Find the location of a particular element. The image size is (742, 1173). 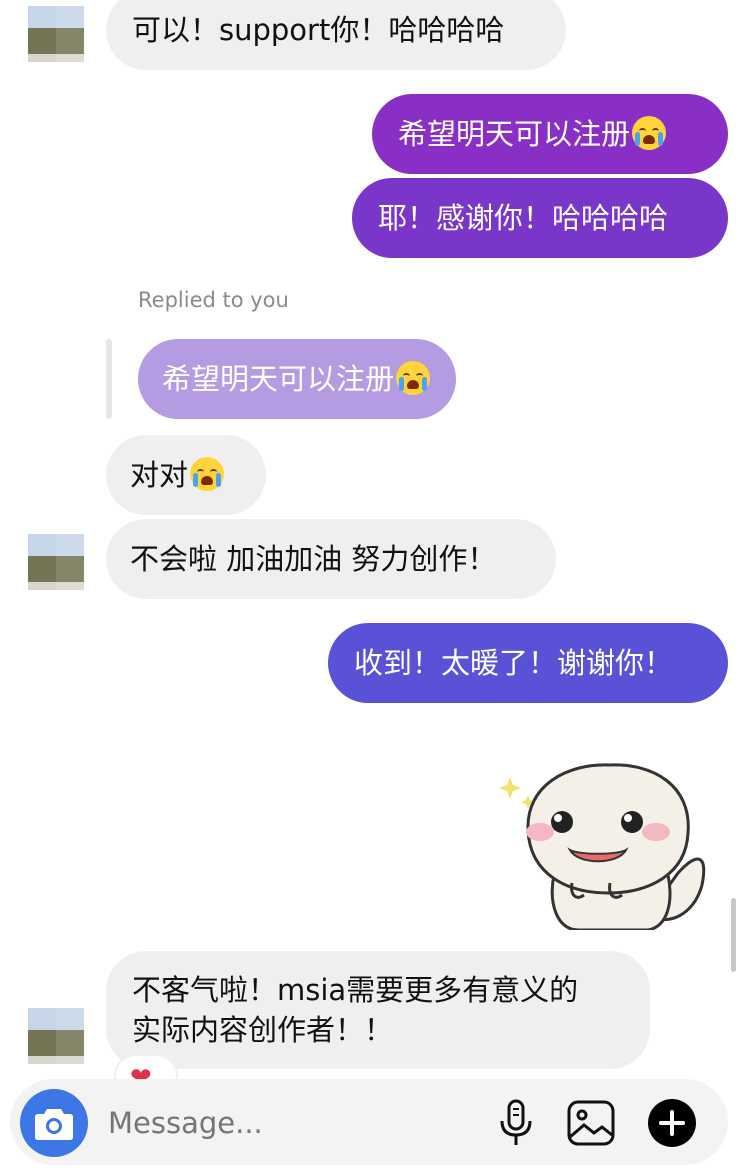

message-text: 收到！太暖了！谢谢你！ is located at coordinates (514, 663).